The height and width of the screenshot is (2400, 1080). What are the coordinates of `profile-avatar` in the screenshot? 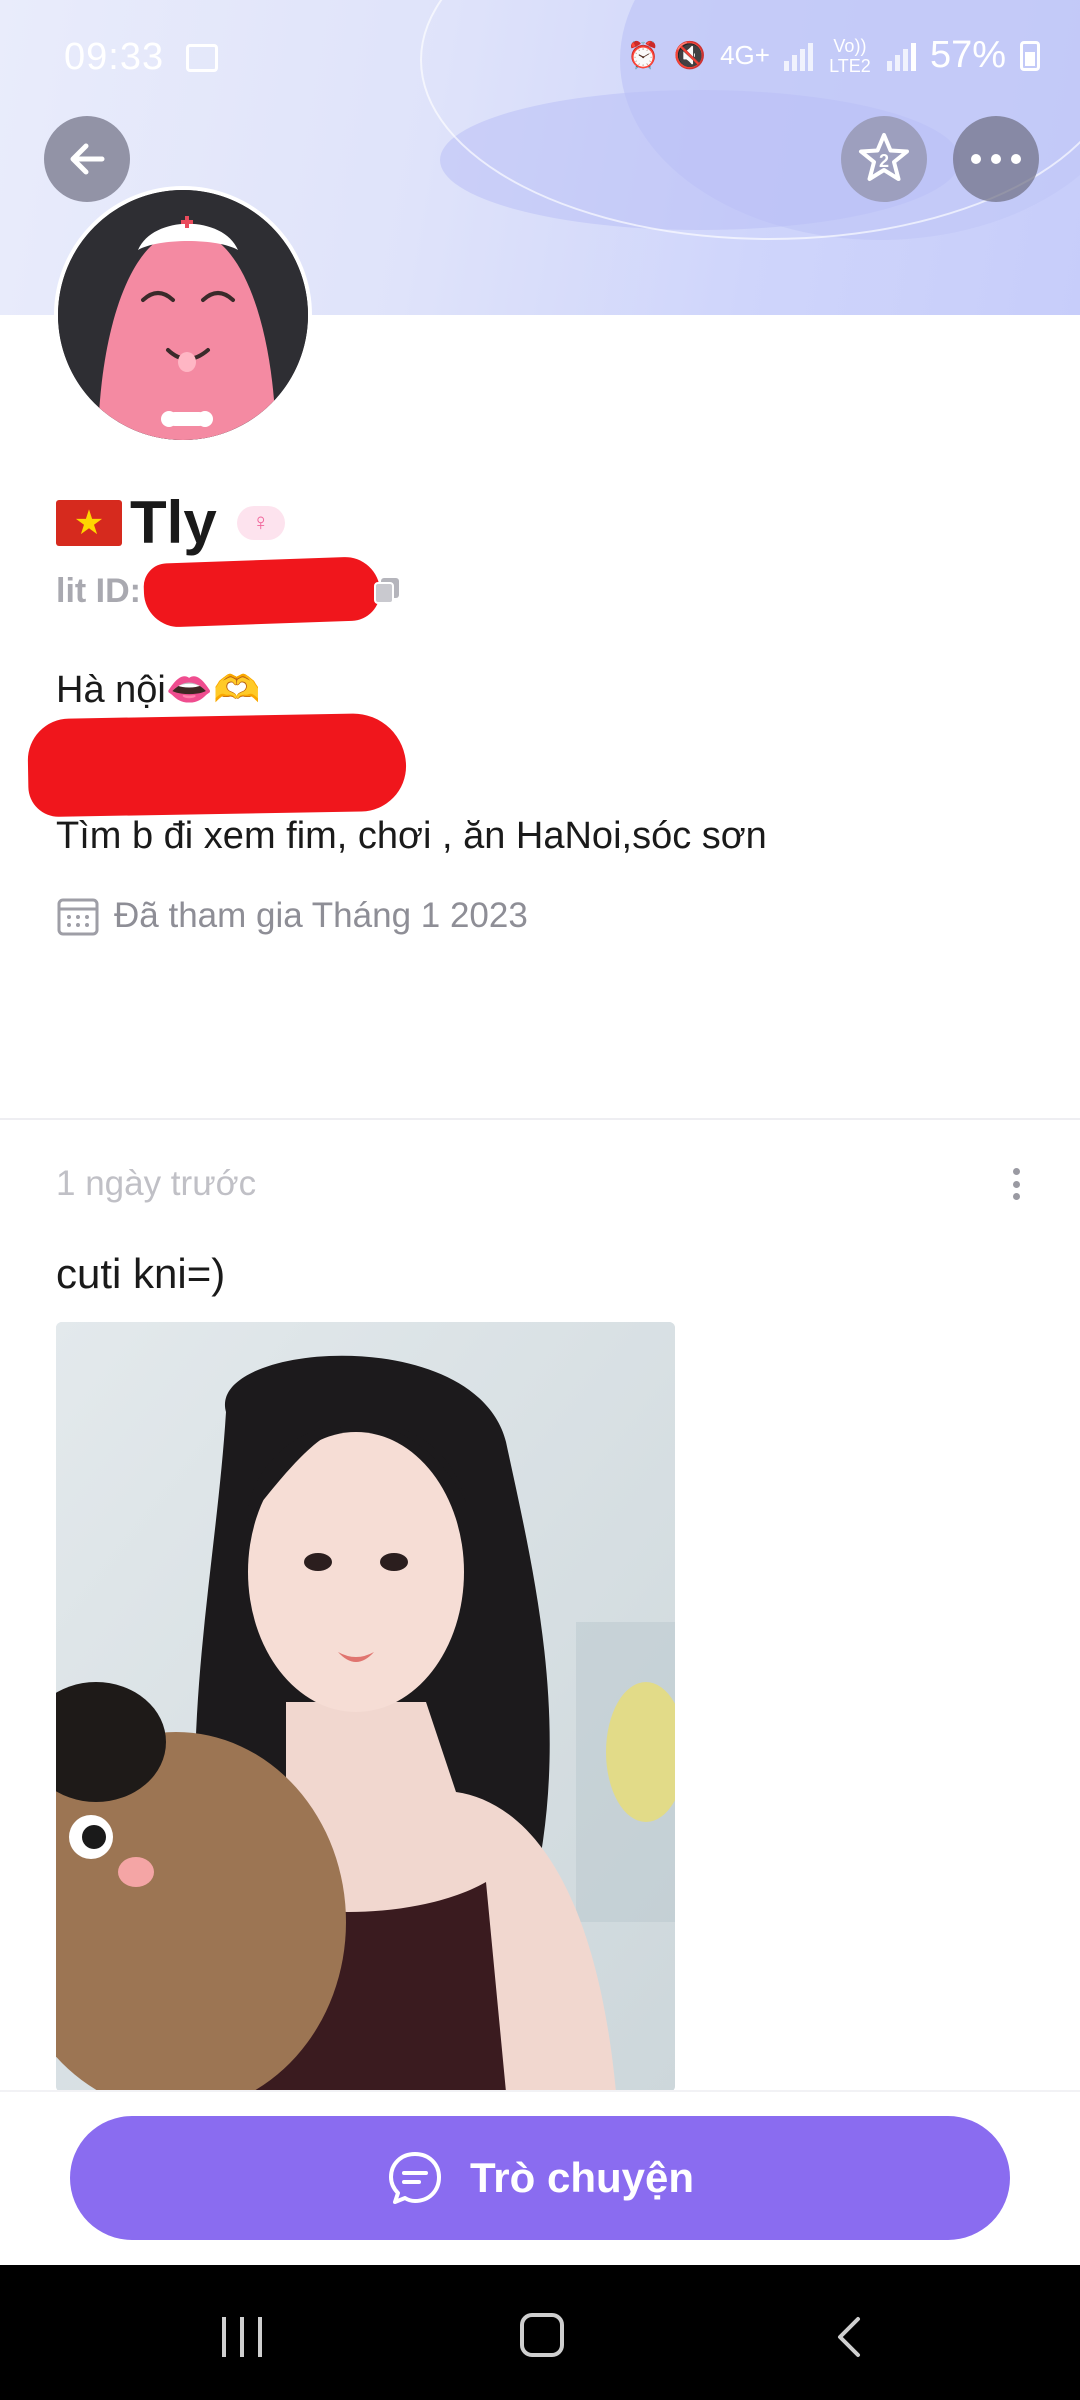 It's located at (183, 315).